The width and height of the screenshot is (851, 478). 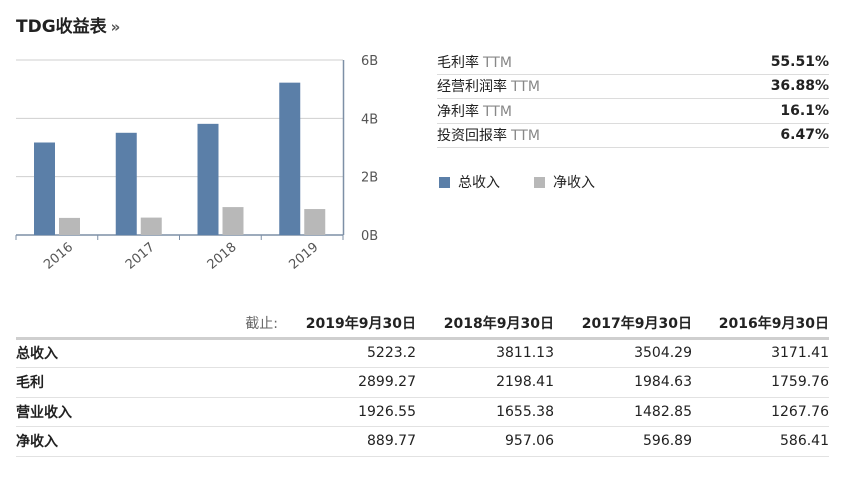 I want to click on x-tick-label: 2019, so click(x=303, y=256).